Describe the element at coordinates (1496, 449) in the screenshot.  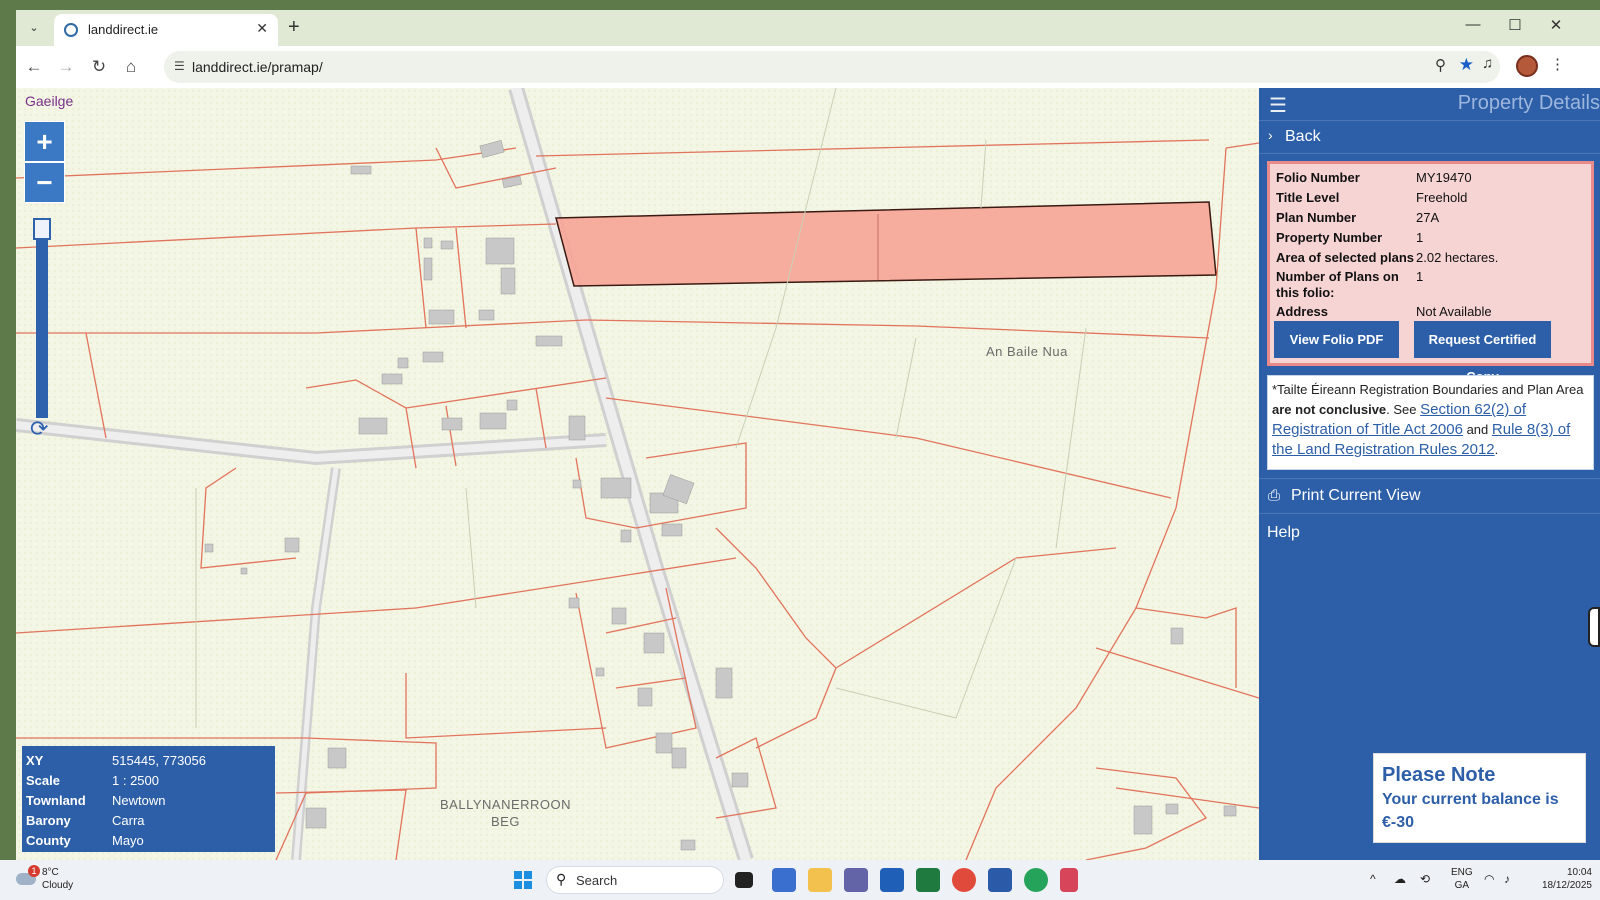
I see `notice-end-text: .` at that location.